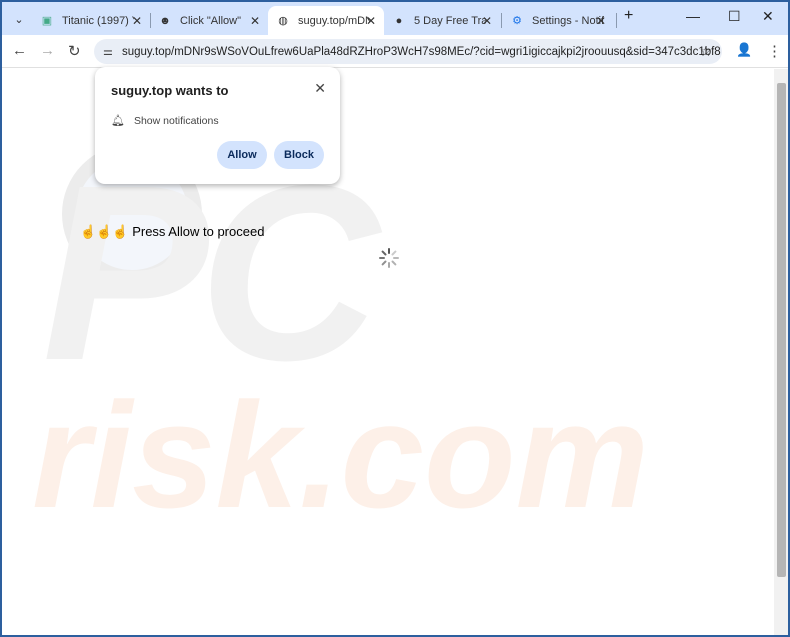 The height and width of the screenshot is (637, 790). Describe the element at coordinates (744, 50) in the screenshot. I see `profile-avatar-icon: 👤` at that location.